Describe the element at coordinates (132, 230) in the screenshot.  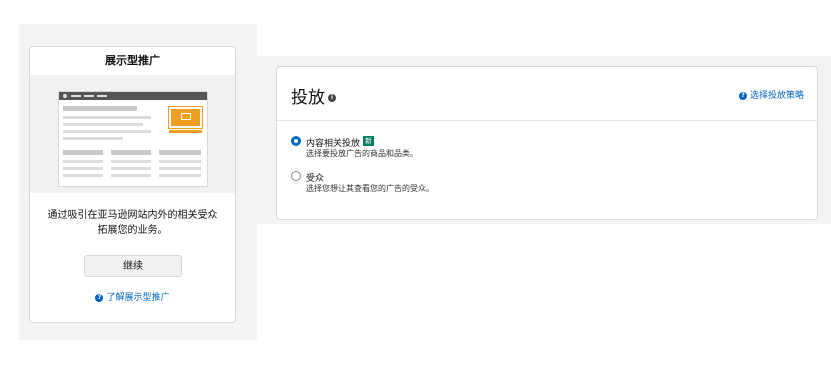
I see `description-line: 拓展您的业务。` at that location.